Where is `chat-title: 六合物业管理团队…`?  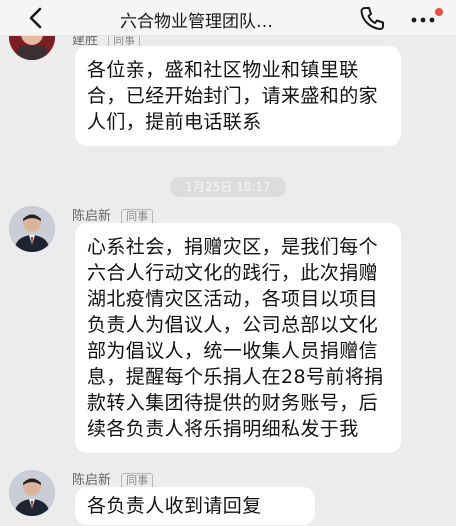 chat-title: 六合物业管理团队… is located at coordinates (196, 22).